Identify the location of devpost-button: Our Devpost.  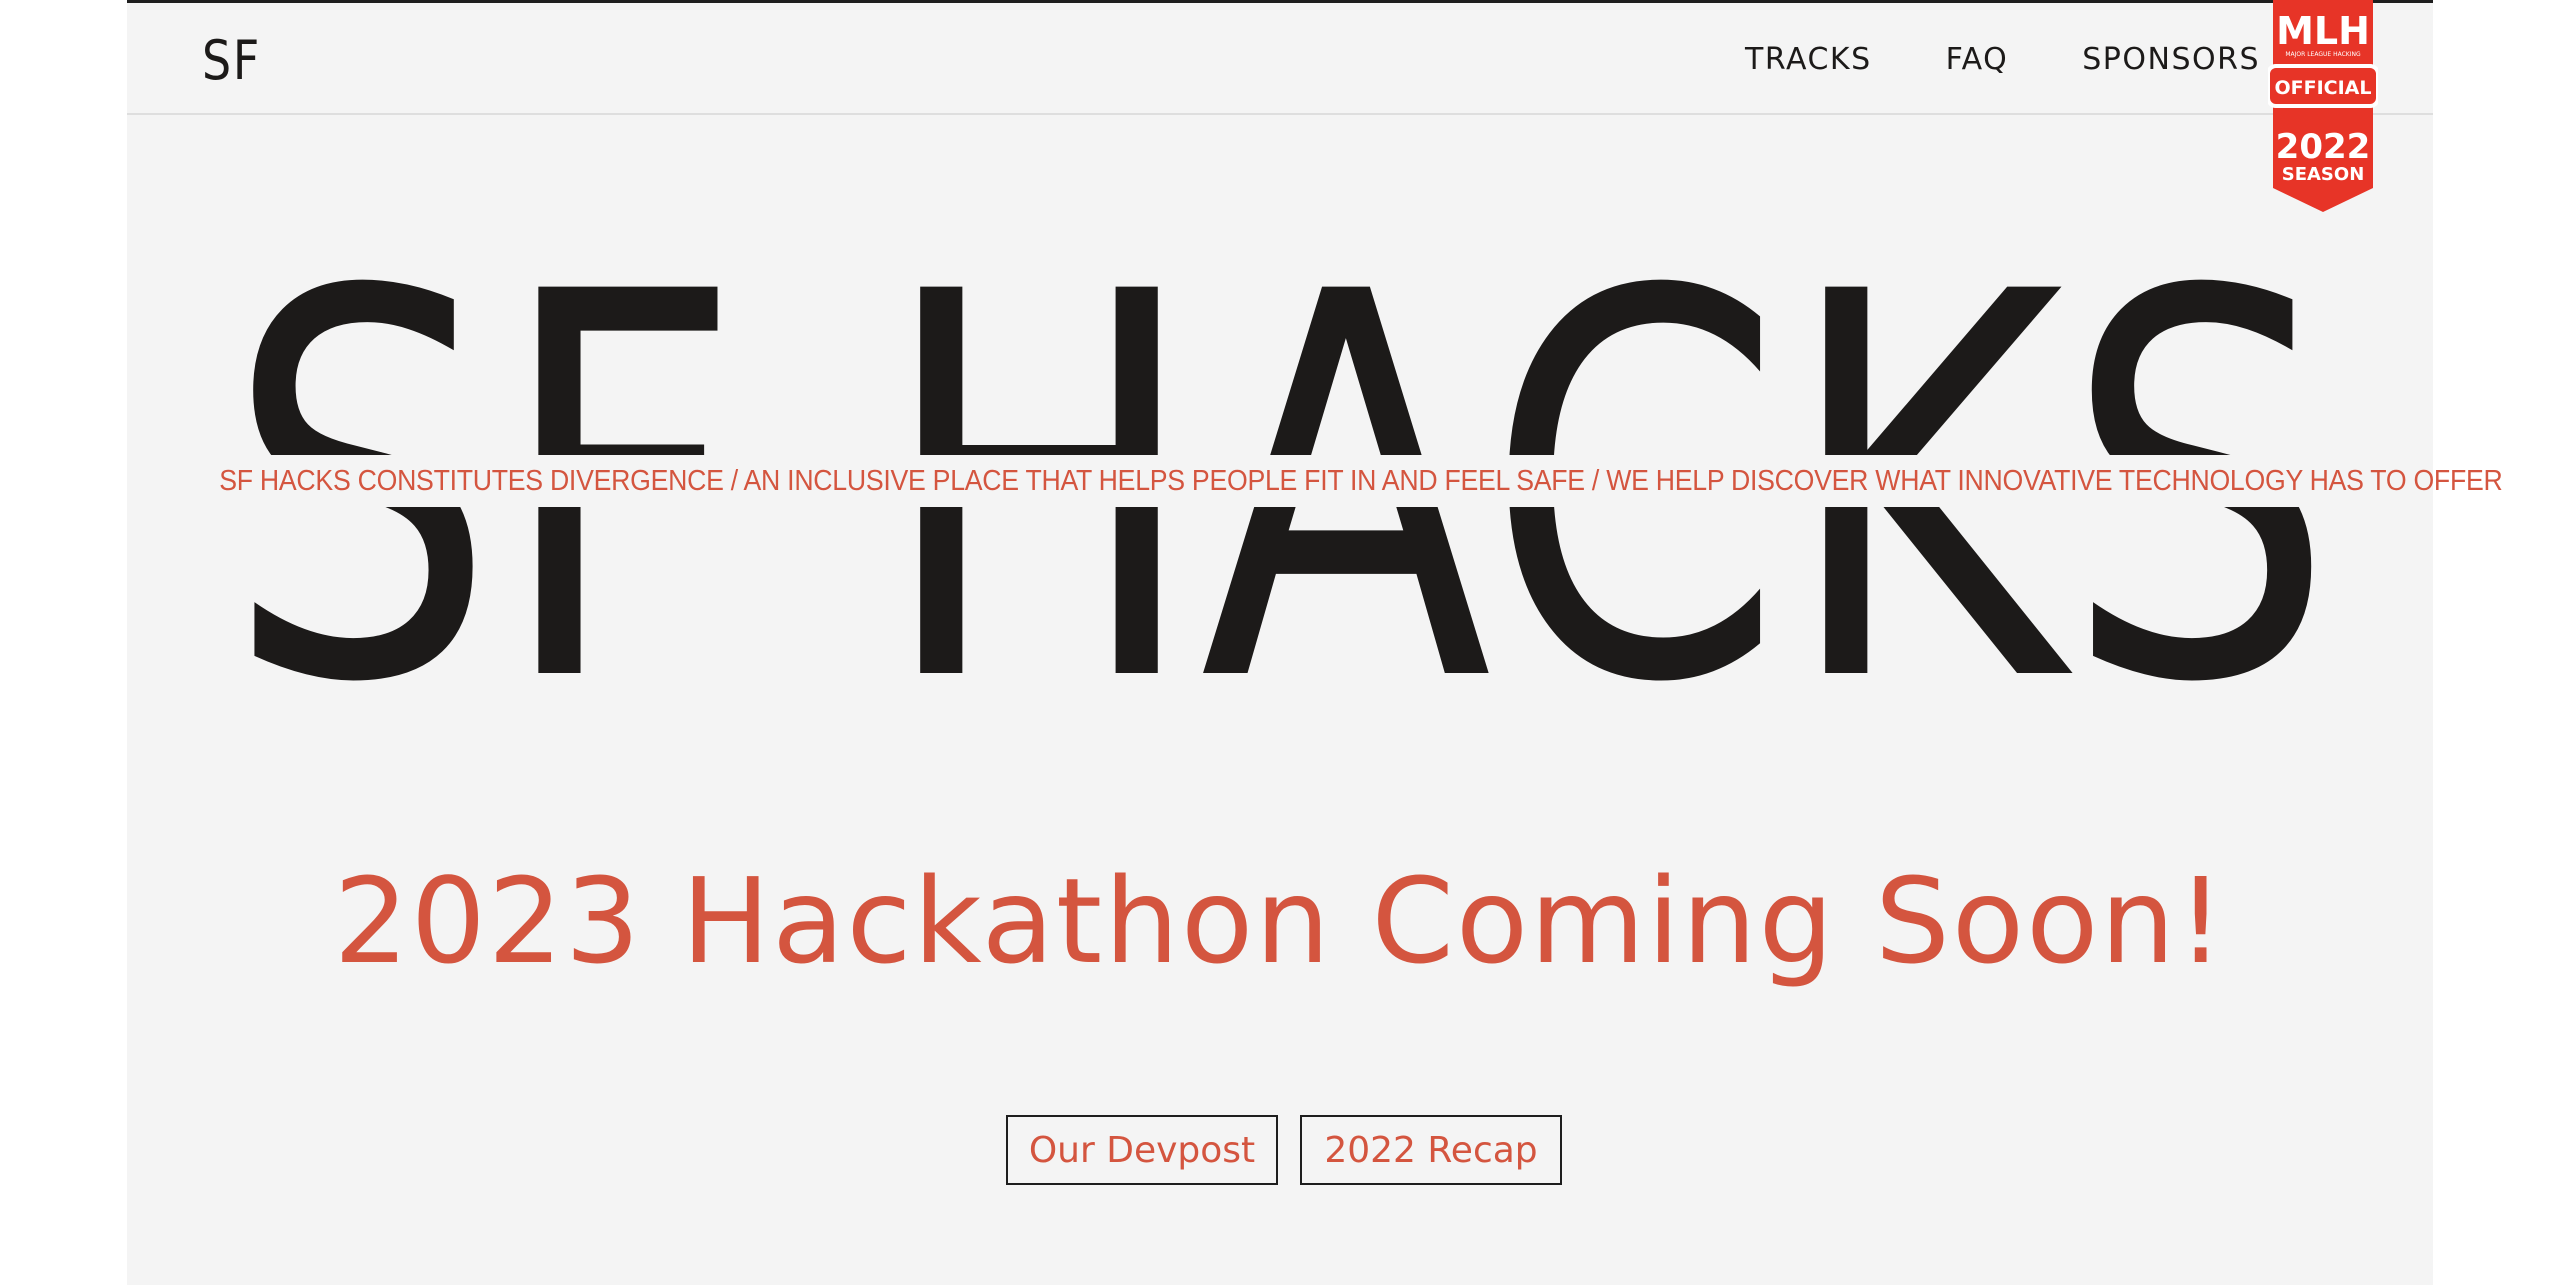
(1142, 1150).